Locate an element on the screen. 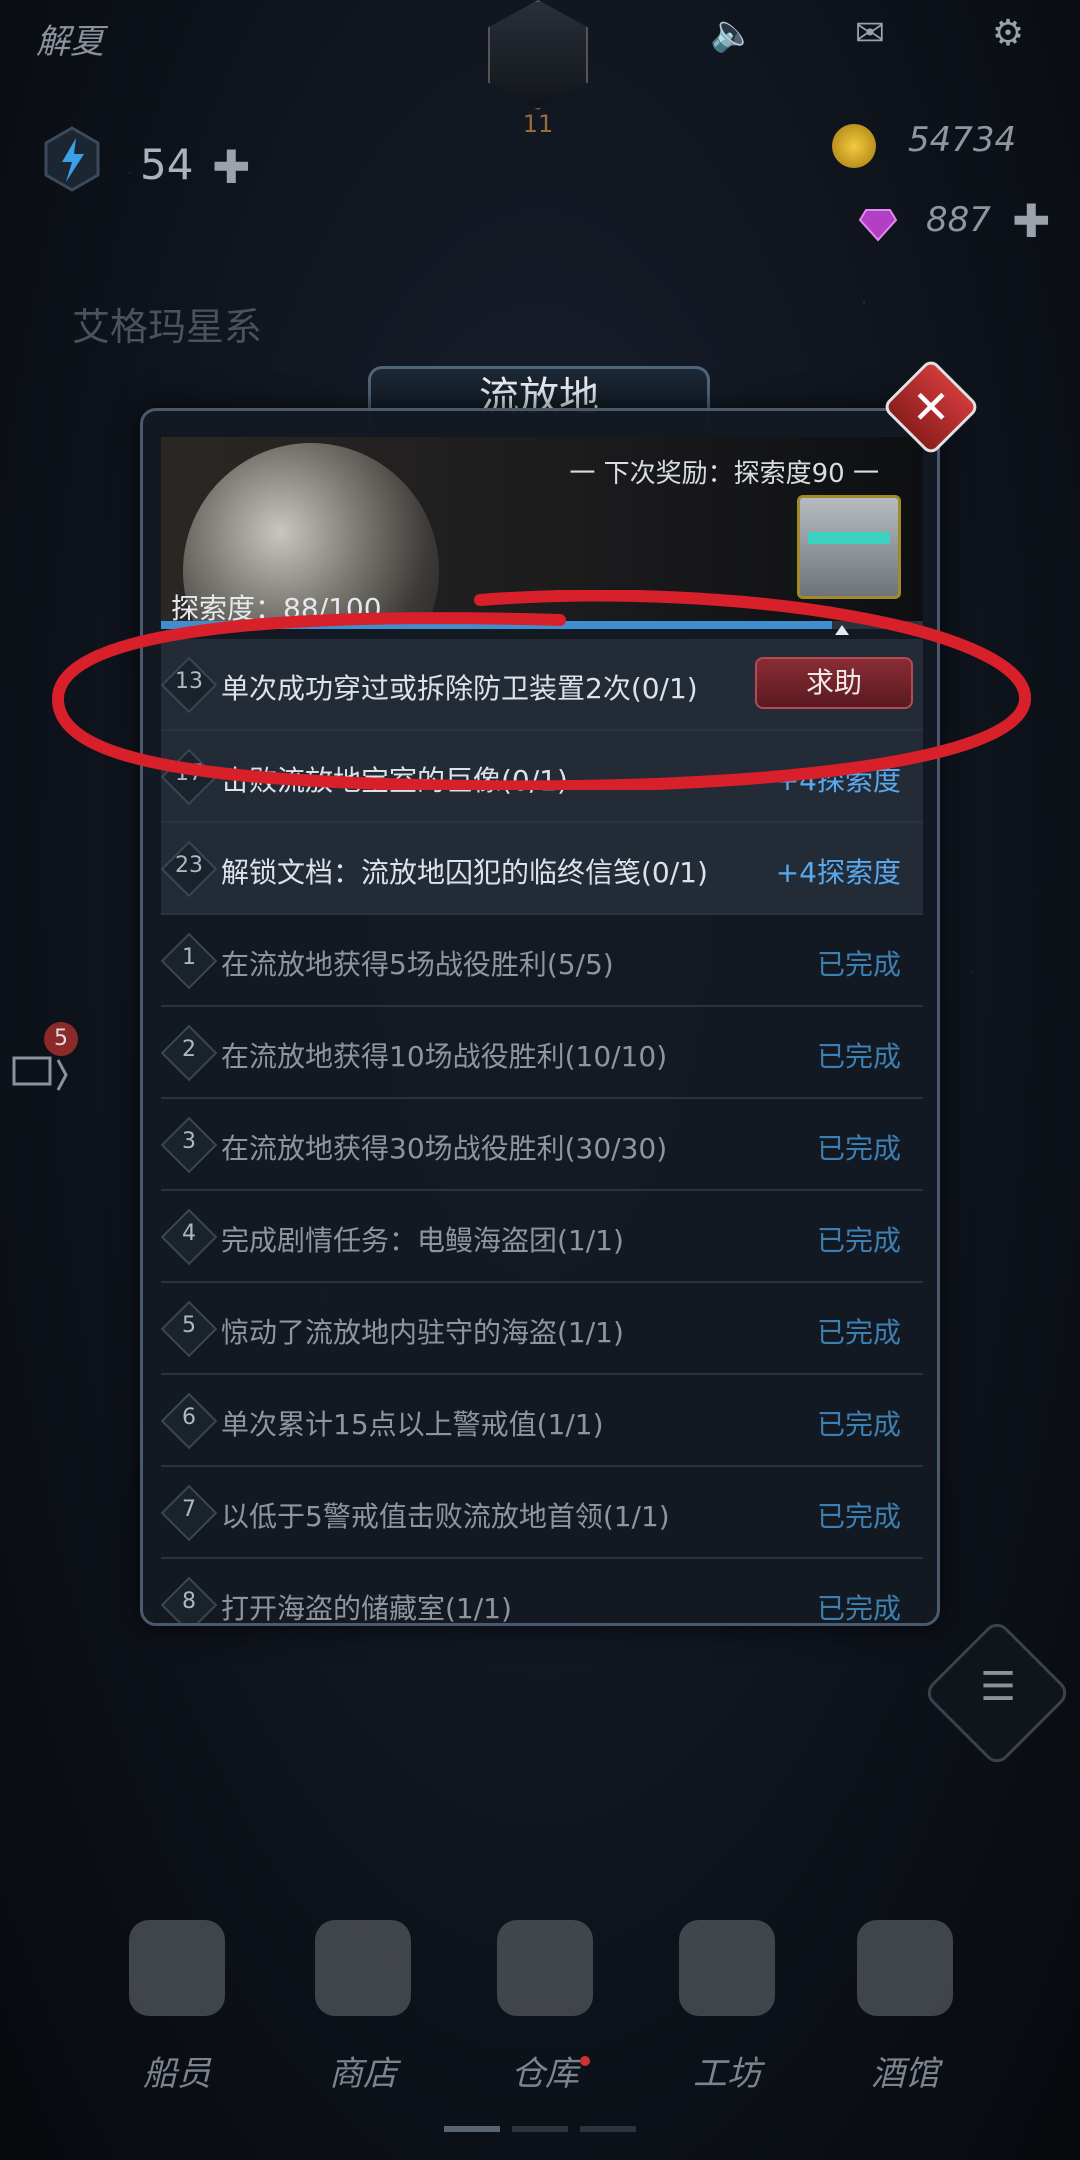 The width and height of the screenshot is (1080, 2160). task-number: 5 is located at coordinates (189, 1325).